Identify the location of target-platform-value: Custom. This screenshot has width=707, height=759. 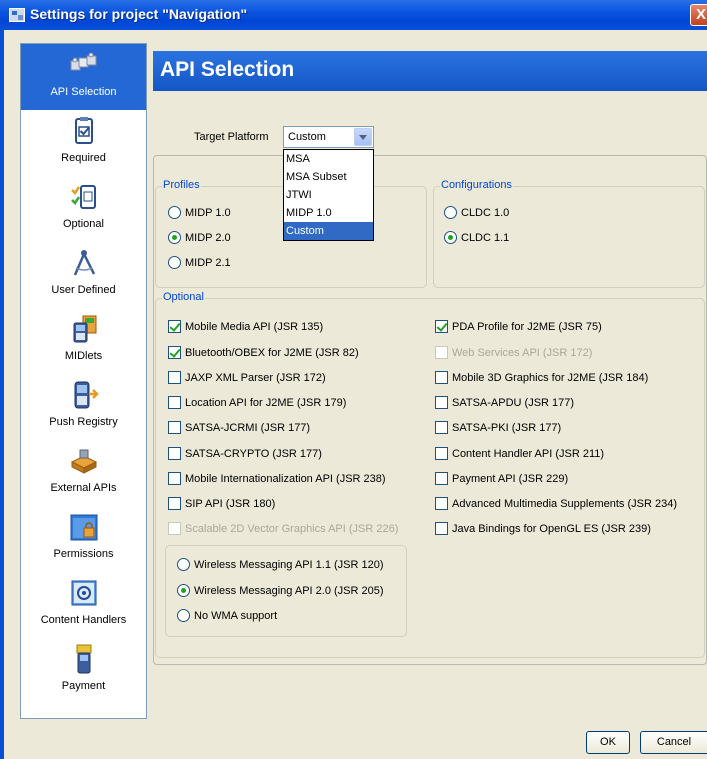
(307, 137).